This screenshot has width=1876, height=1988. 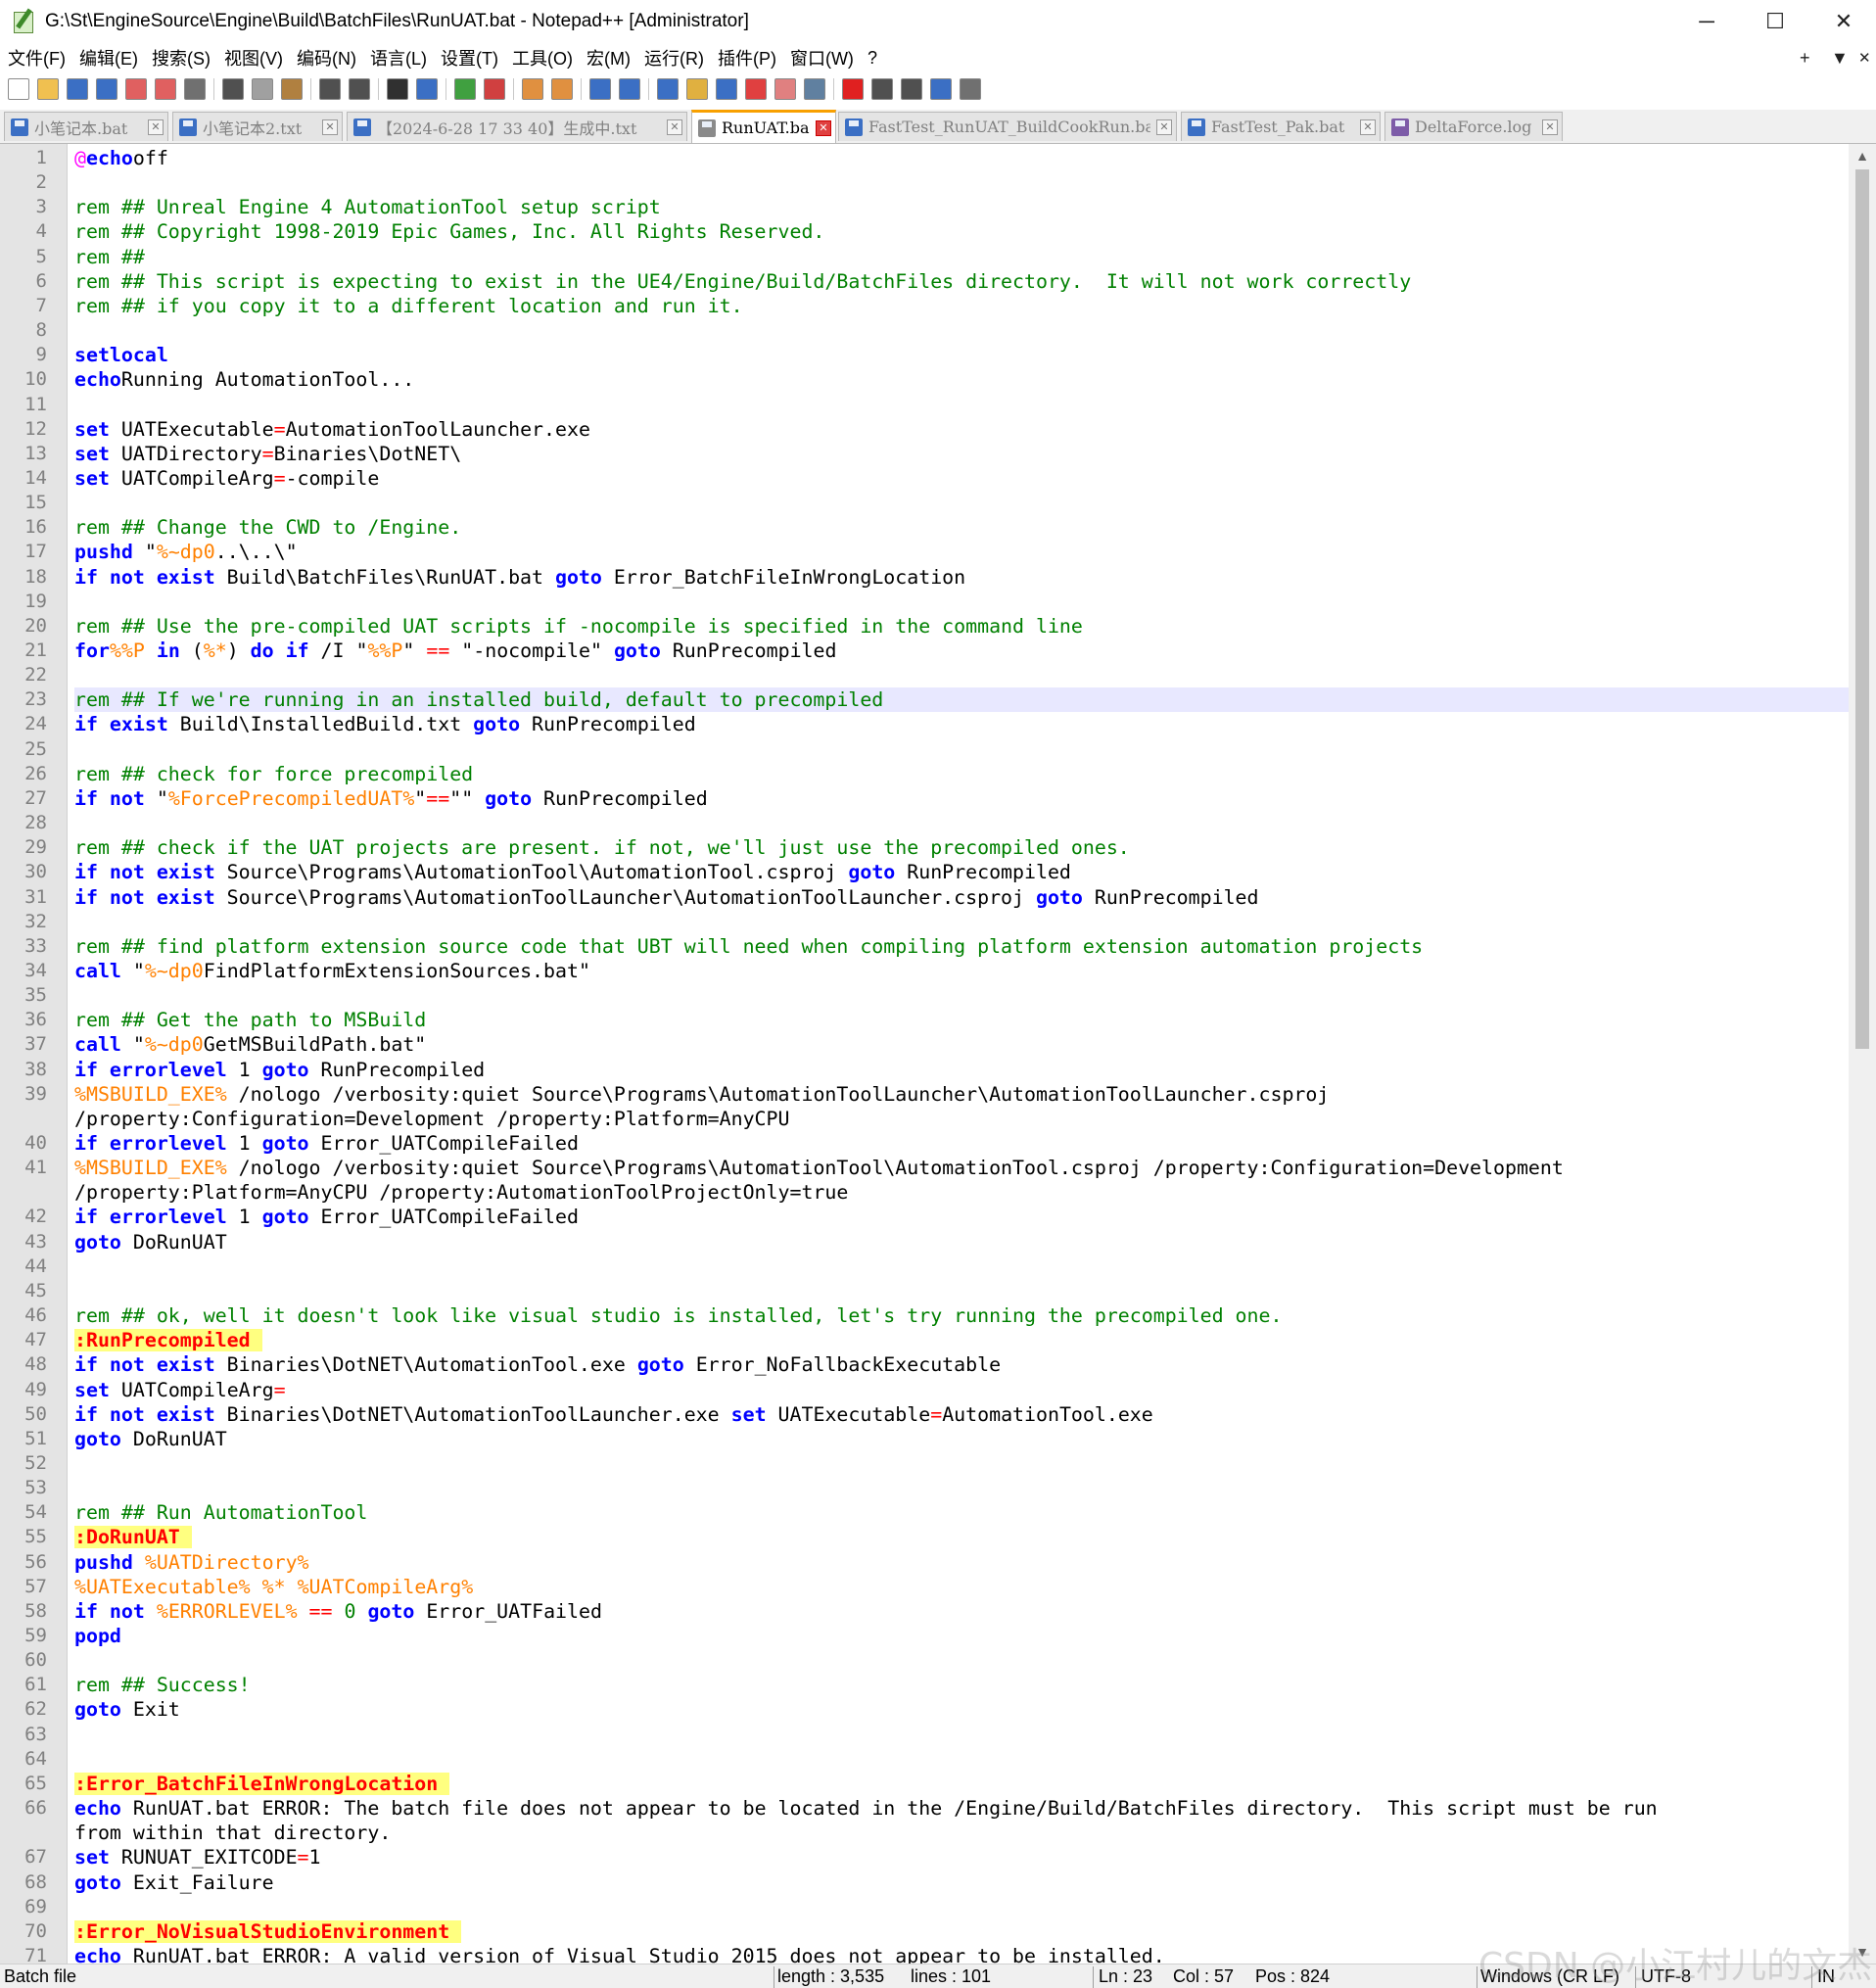 I want to click on tab-runuat-bat: RunUAT.bat ✕, so click(x=763, y=126).